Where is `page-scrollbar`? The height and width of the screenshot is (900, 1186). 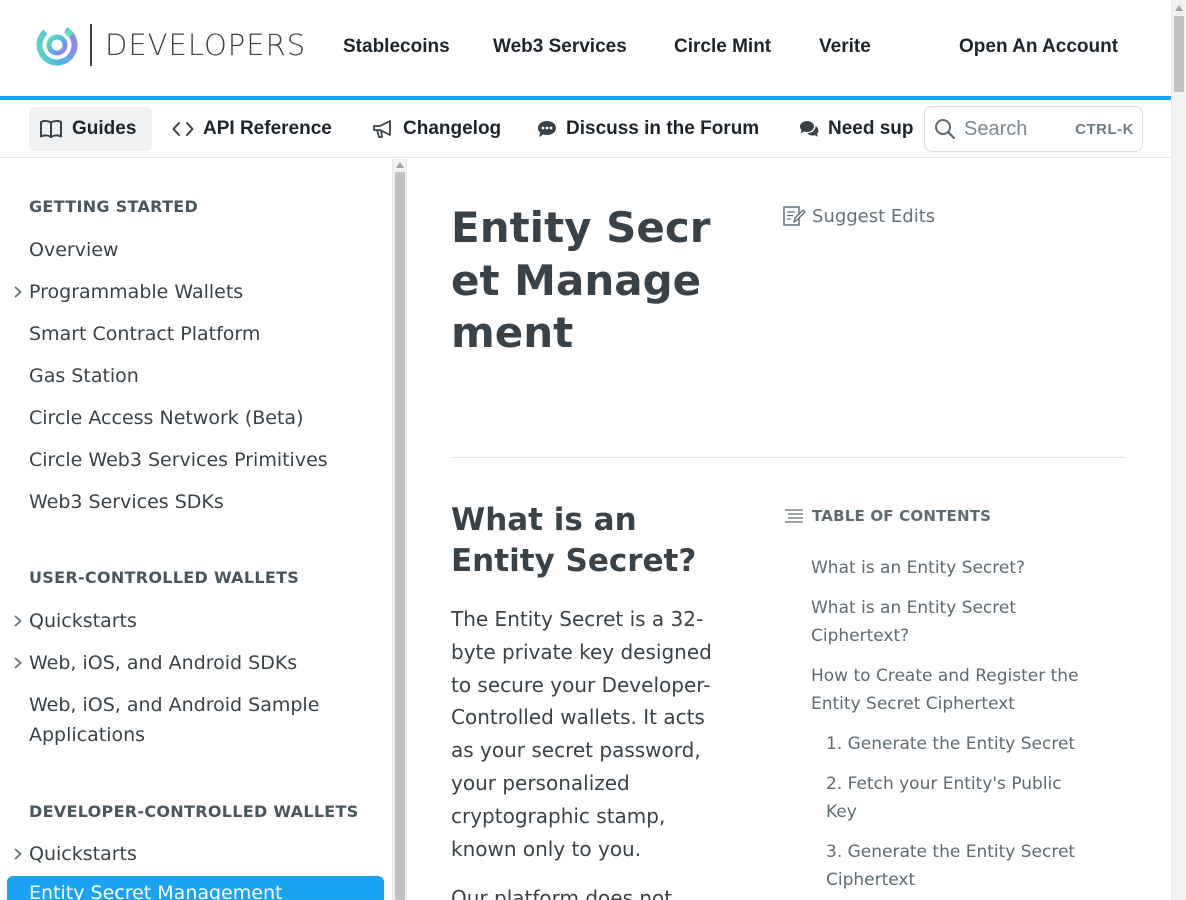
page-scrollbar is located at coordinates (1178, 450).